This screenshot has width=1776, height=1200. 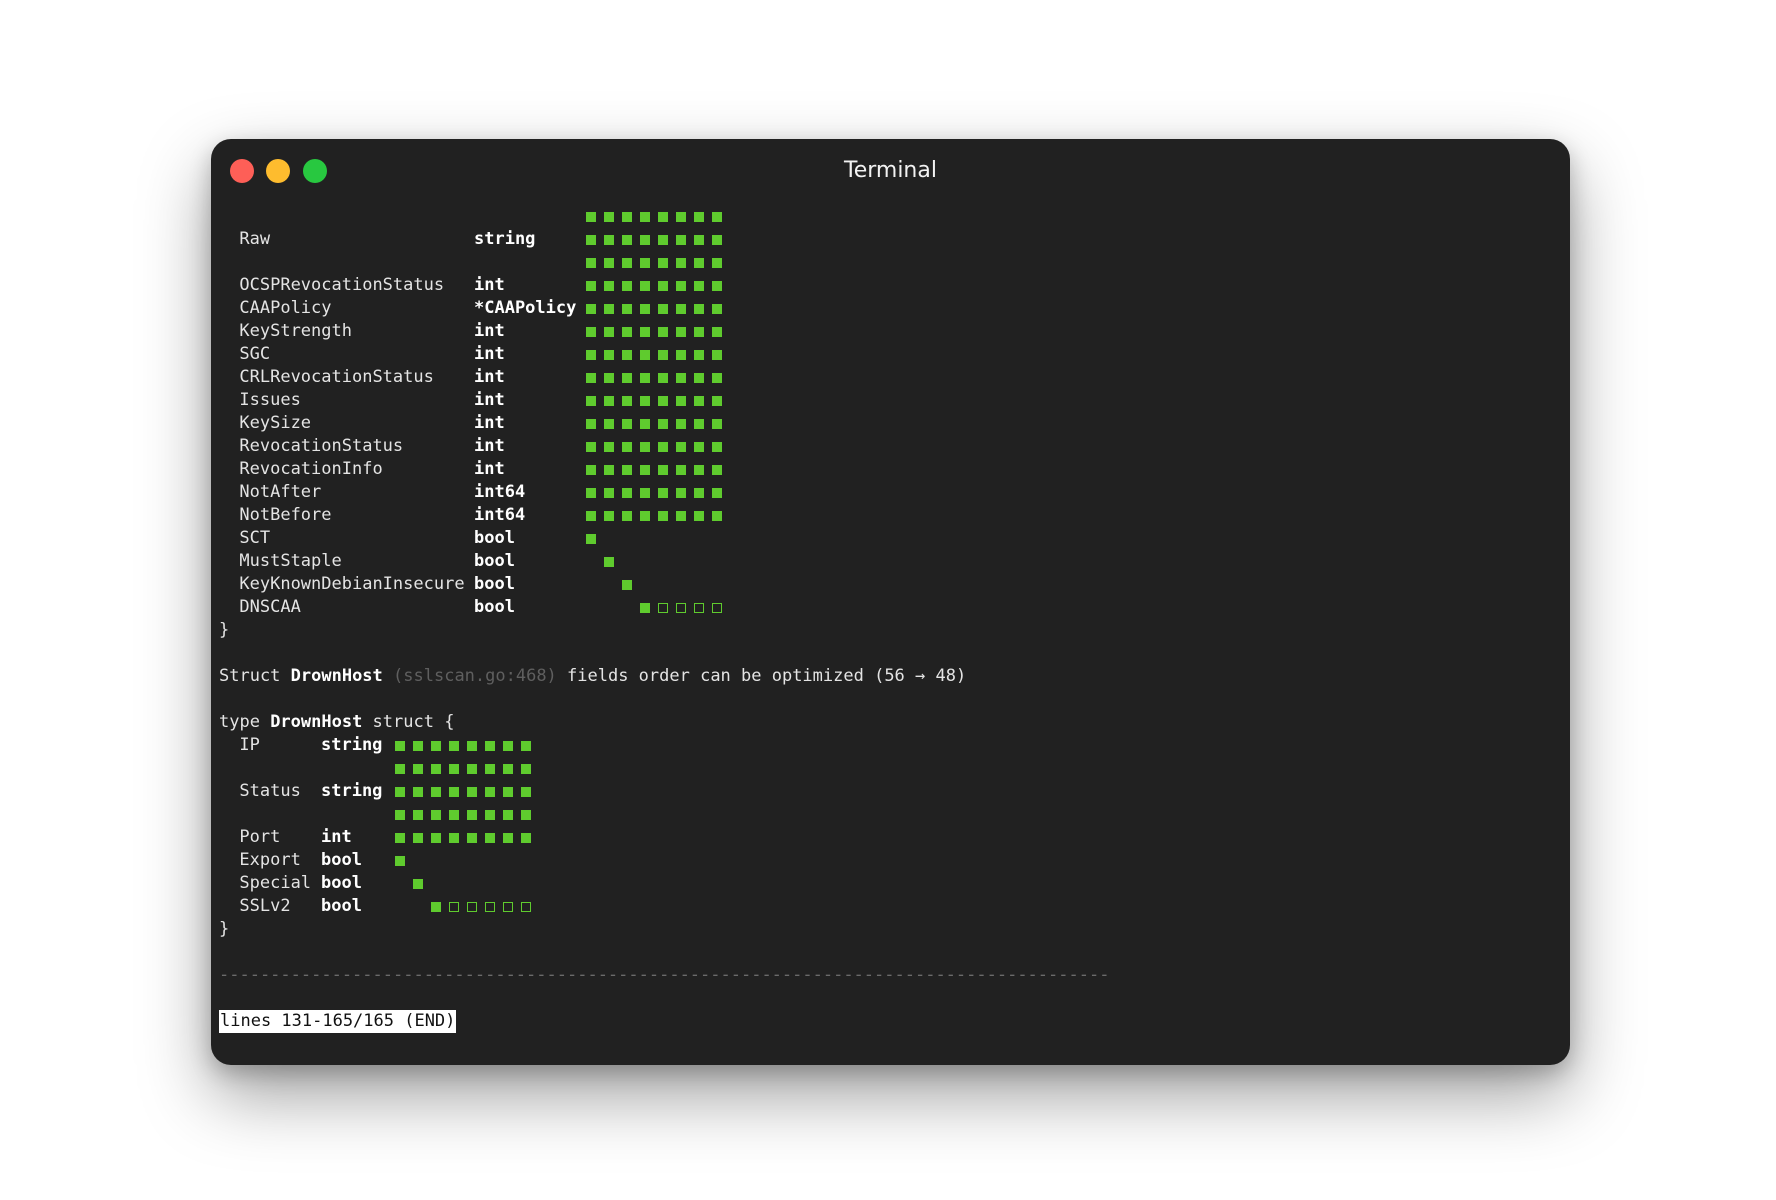 What do you see at coordinates (664, 791) in the screenshot?
I see `struct-field-row: Status string` at bounding box center [664, 791].